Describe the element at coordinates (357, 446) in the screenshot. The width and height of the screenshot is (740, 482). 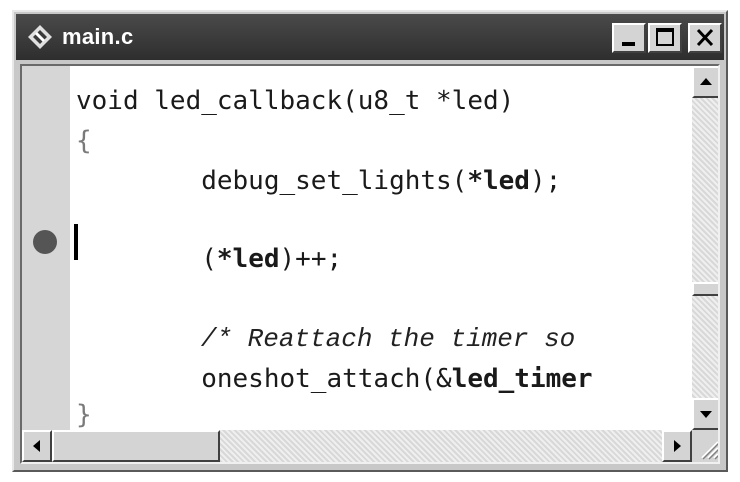
I see `horizontal-scrollbar` at that location.